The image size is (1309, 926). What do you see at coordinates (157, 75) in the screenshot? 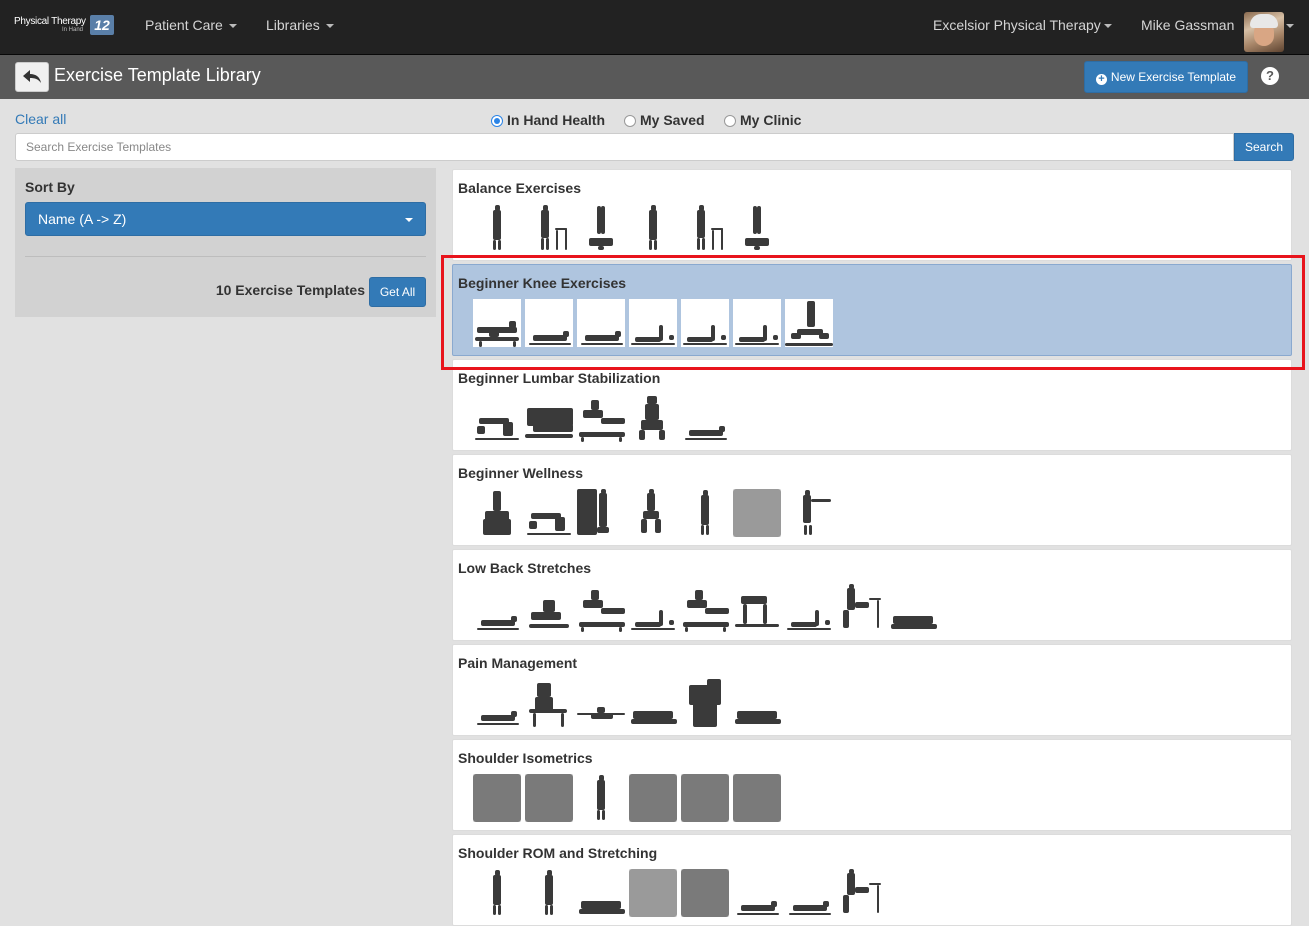
I see `page-title: Exercise Template Library` at bounding box center [157, 75].